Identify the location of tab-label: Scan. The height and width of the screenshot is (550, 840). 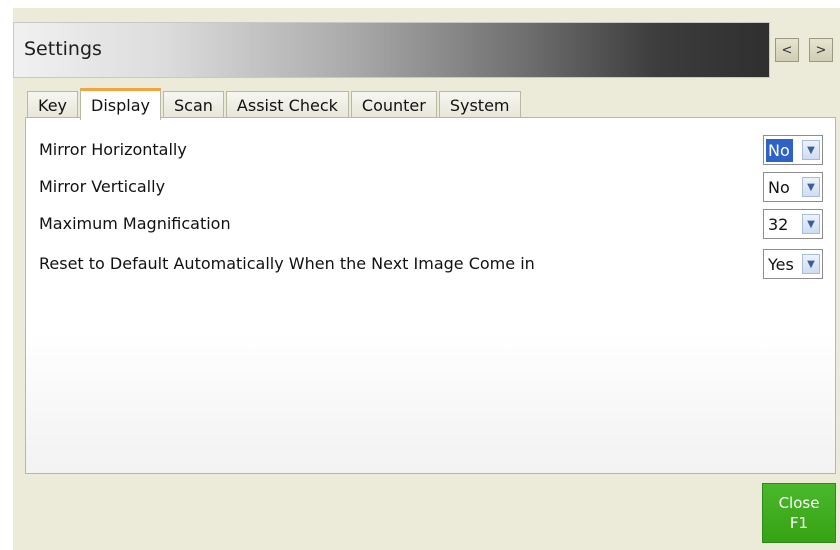
(193, 105).